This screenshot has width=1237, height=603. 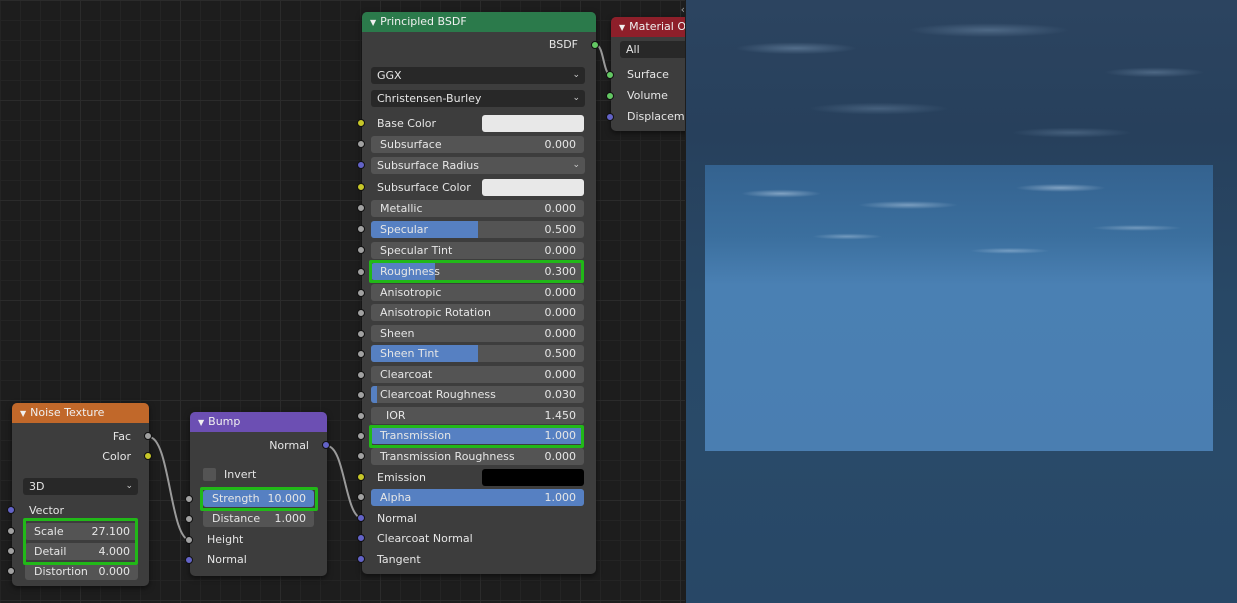 What do you see at coordinates (209, 474) in the screenshot?
I see `invert-checkbox` at bounding box center [209, 474].